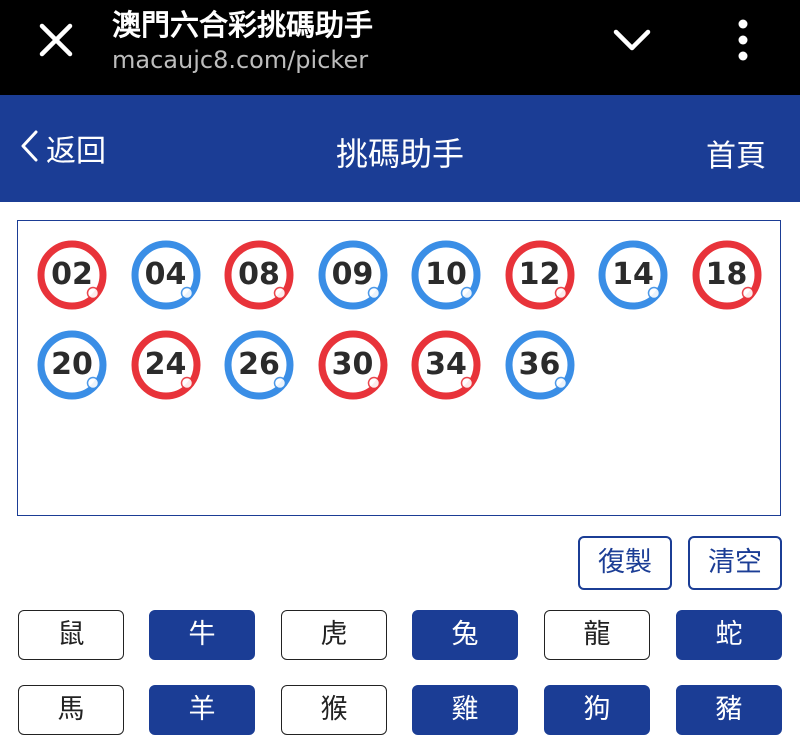 The height and width of the screenshot is (741, 800). Describe the element at coordinates (399, 154) in the screenshot. I see `page-title: 挑碼助手` at that location.